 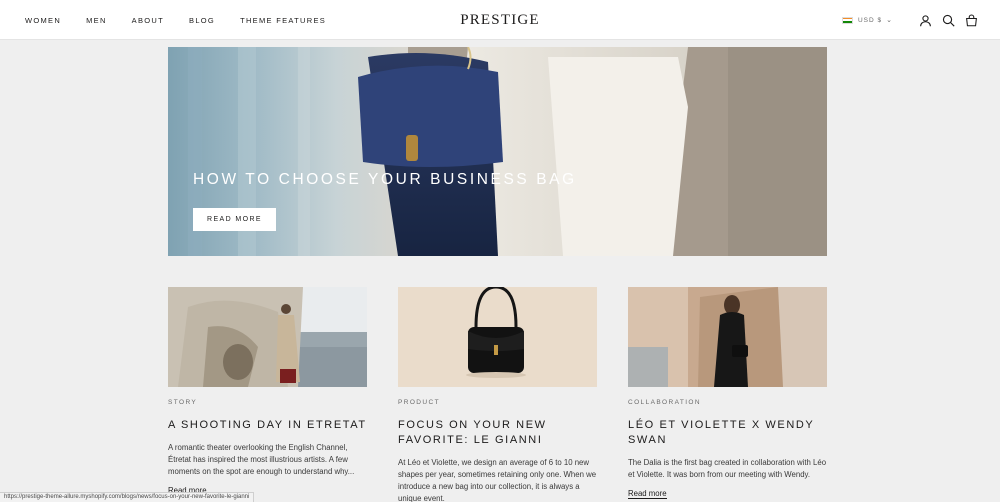 What do you see at coordinates (727, 337) in the screenshot?
I see `article-3-image` at bounding box center [727, 337].